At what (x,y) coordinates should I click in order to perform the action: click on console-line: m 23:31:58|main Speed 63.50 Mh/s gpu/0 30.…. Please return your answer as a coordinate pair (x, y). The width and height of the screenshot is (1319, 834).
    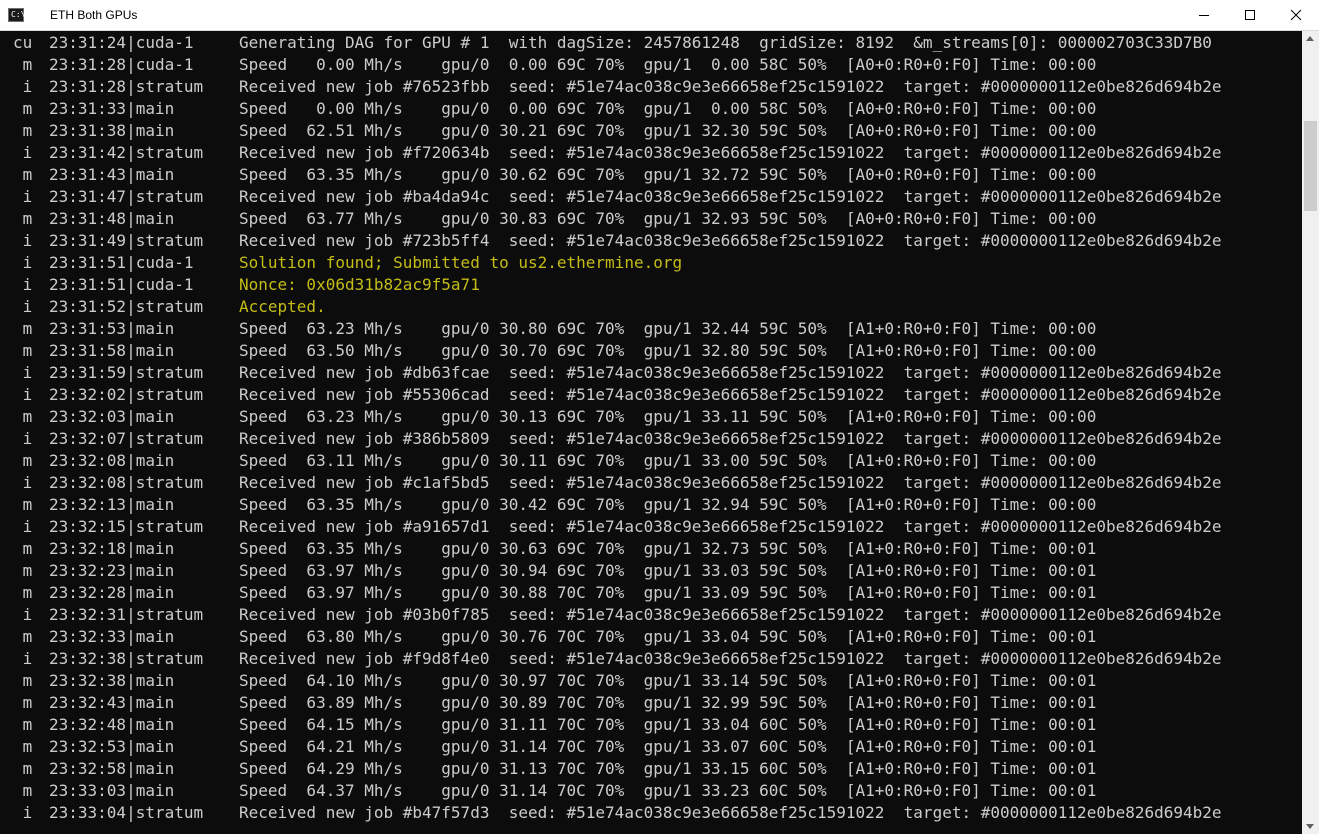
    Looking at the image, I should click on (617, 351).